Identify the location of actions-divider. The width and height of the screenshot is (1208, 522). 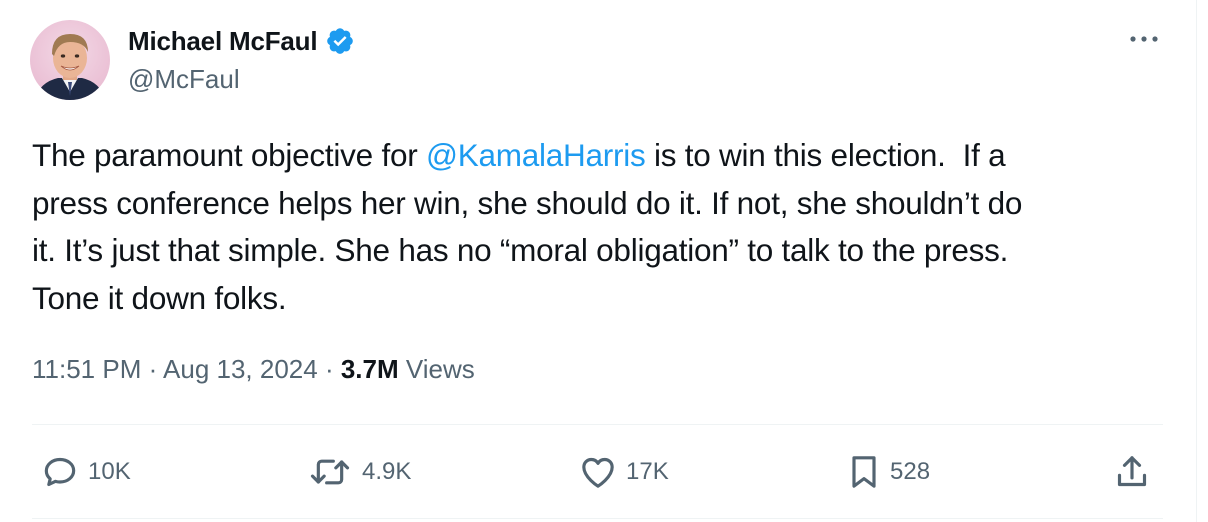
(597, 424).